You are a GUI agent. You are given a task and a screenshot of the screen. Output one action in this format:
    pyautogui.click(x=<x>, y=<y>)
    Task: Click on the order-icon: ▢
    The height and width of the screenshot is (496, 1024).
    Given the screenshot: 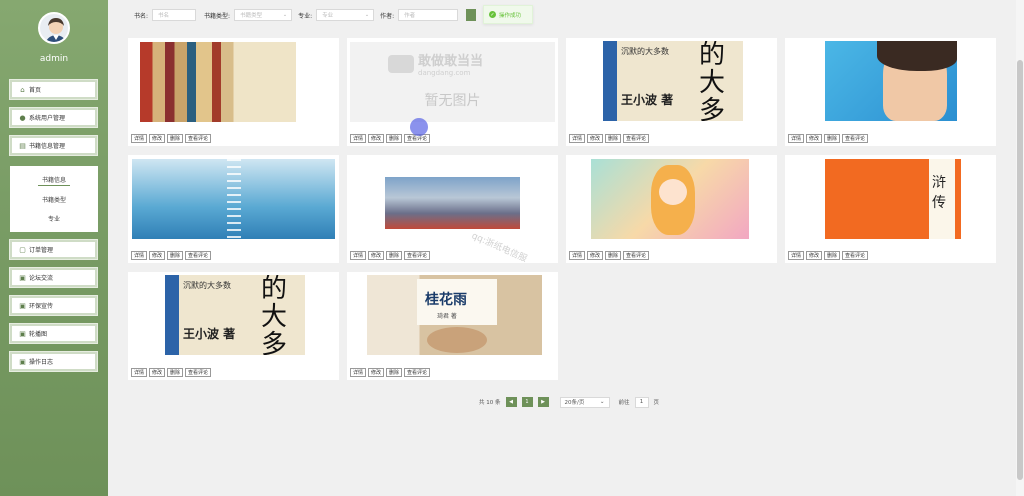 What is the action you would take?
    pyautogui.click(x=22, y=249)
    